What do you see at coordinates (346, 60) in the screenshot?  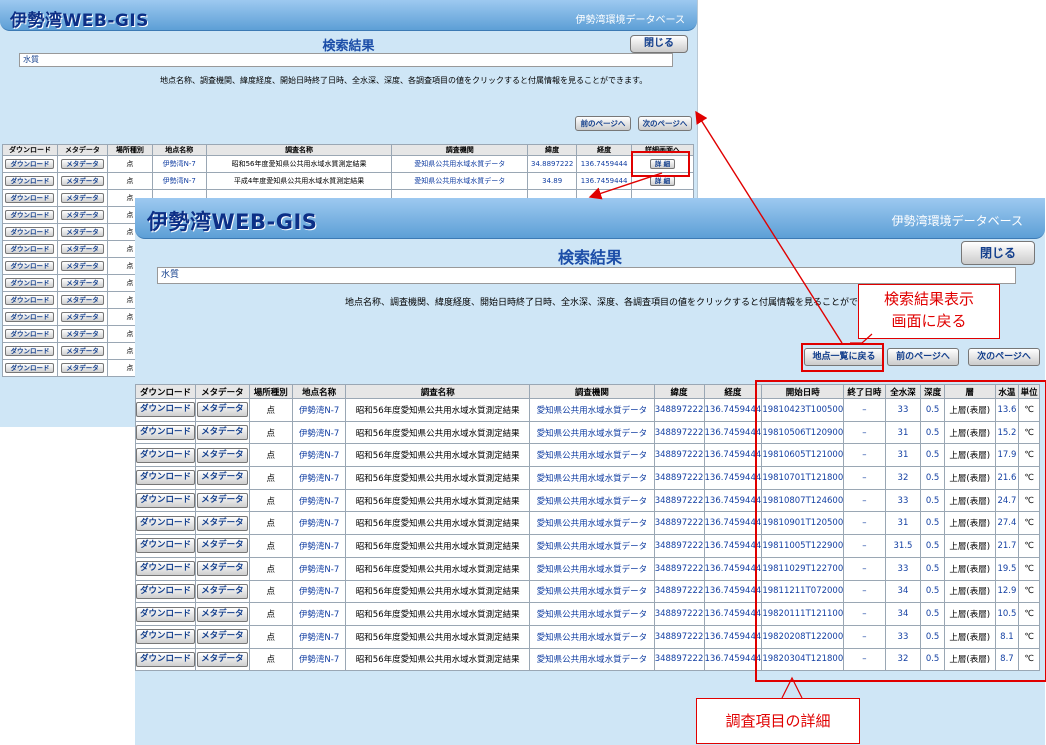 I see `query-field: 水質` at bounding box center [346, 60].